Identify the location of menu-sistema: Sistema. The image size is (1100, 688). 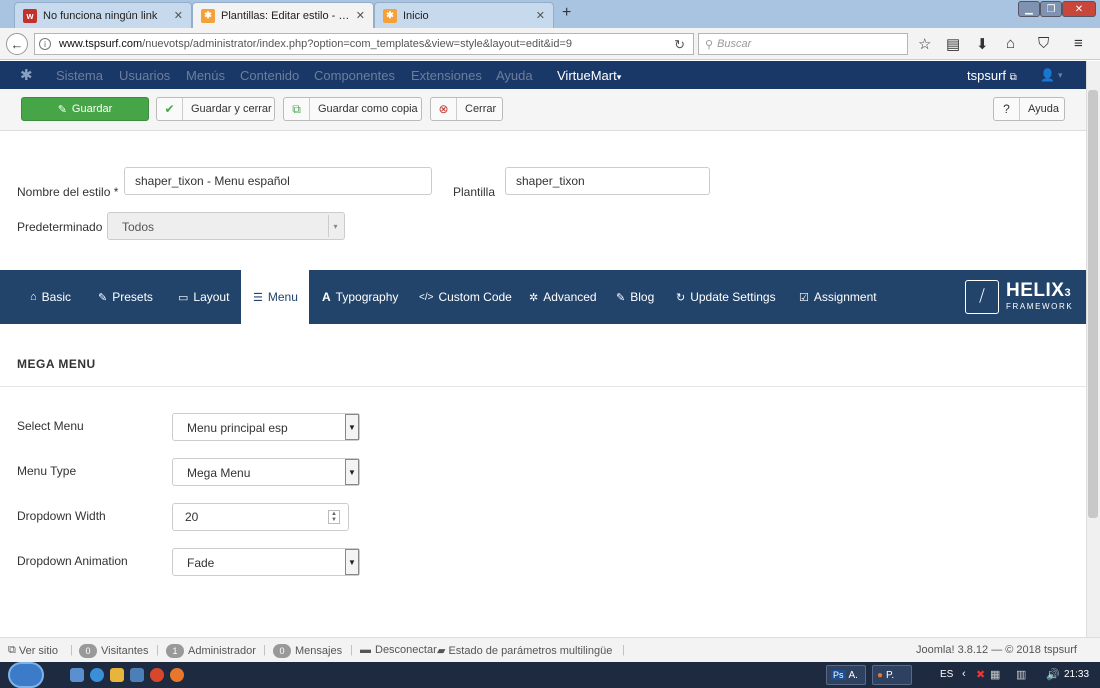
(79, 75).